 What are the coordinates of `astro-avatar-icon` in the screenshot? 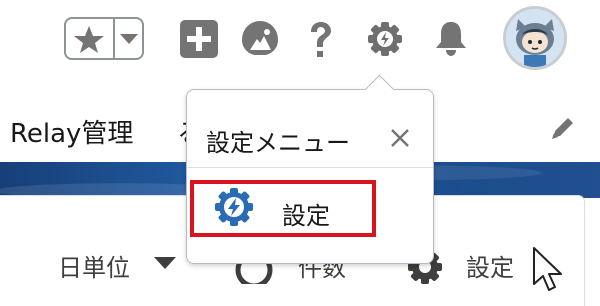 It's located at (535, 38).